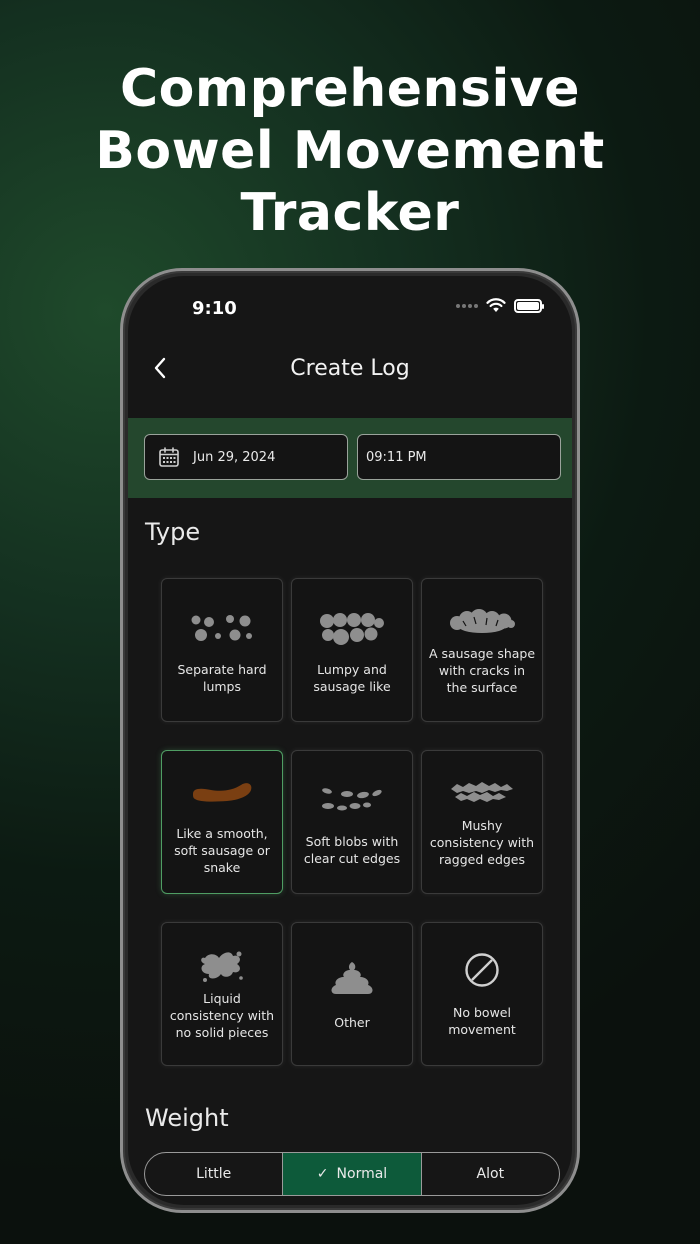 This screenshot has height=1244, width=700. I want to click on liquid-splash-icon, so click(222, 966).